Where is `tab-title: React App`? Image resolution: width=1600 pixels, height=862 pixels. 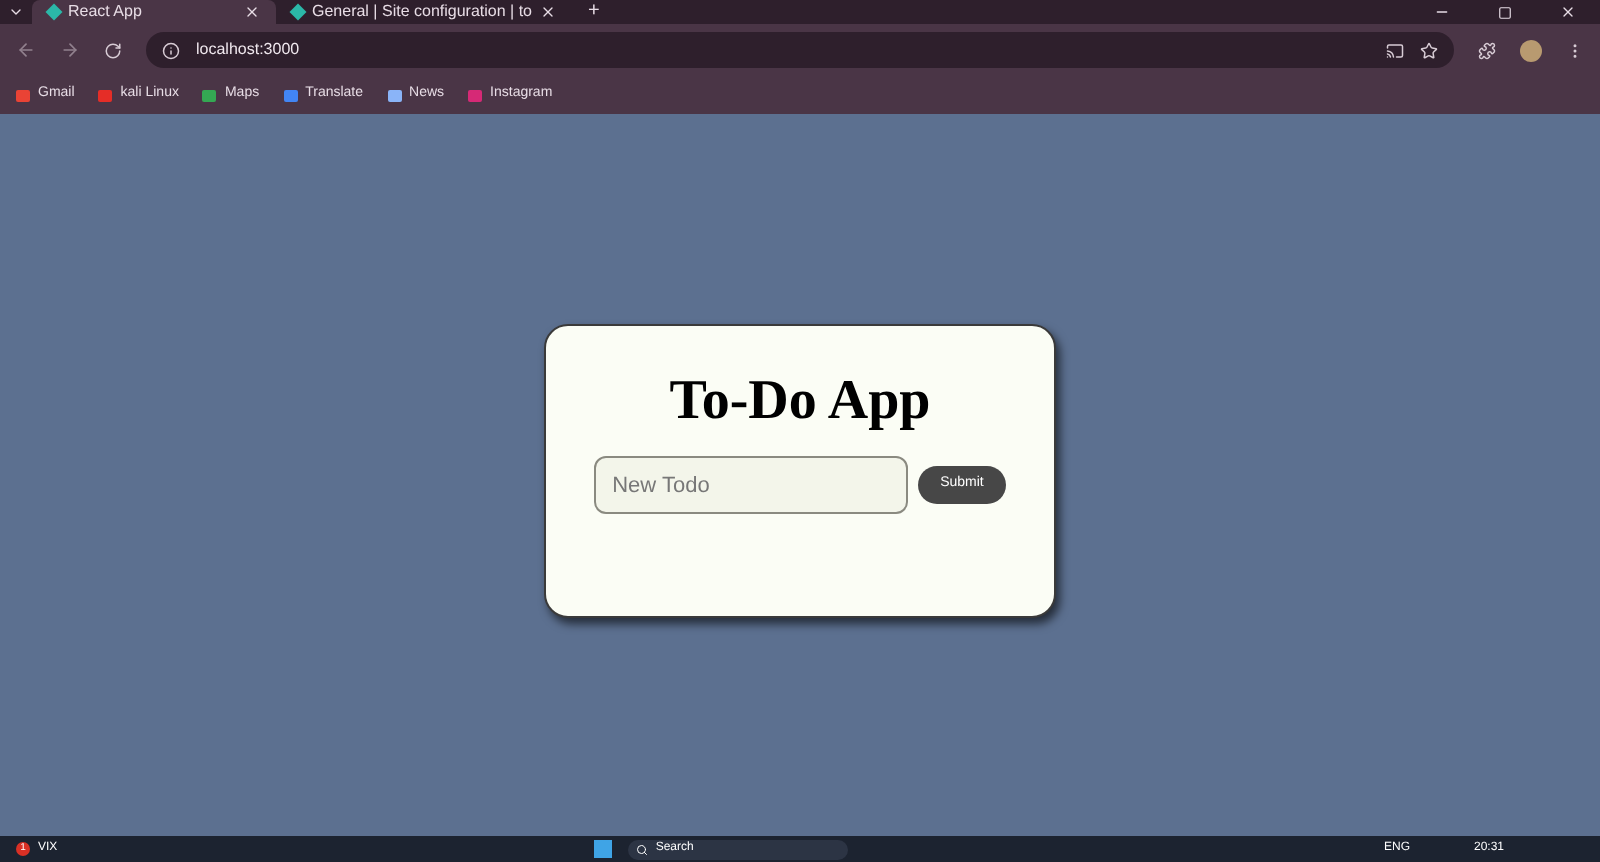 tab-title: React App is located at coordinates (106, 12).